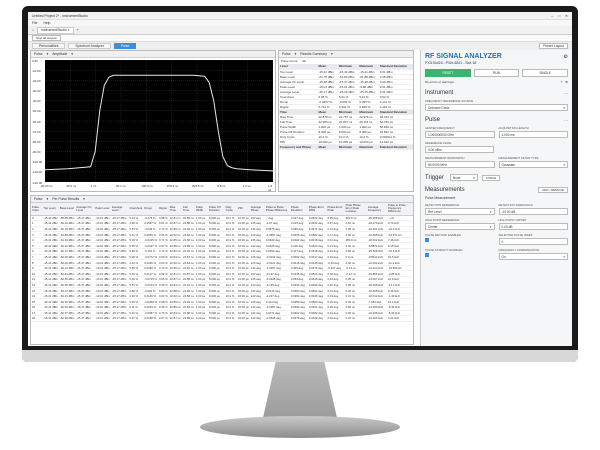 Image resolution: width=600 pixels, height=450 pixels. Describe the element at coordinates (496, 73) in the screenshot. I see `run-button: RUN` at that location.